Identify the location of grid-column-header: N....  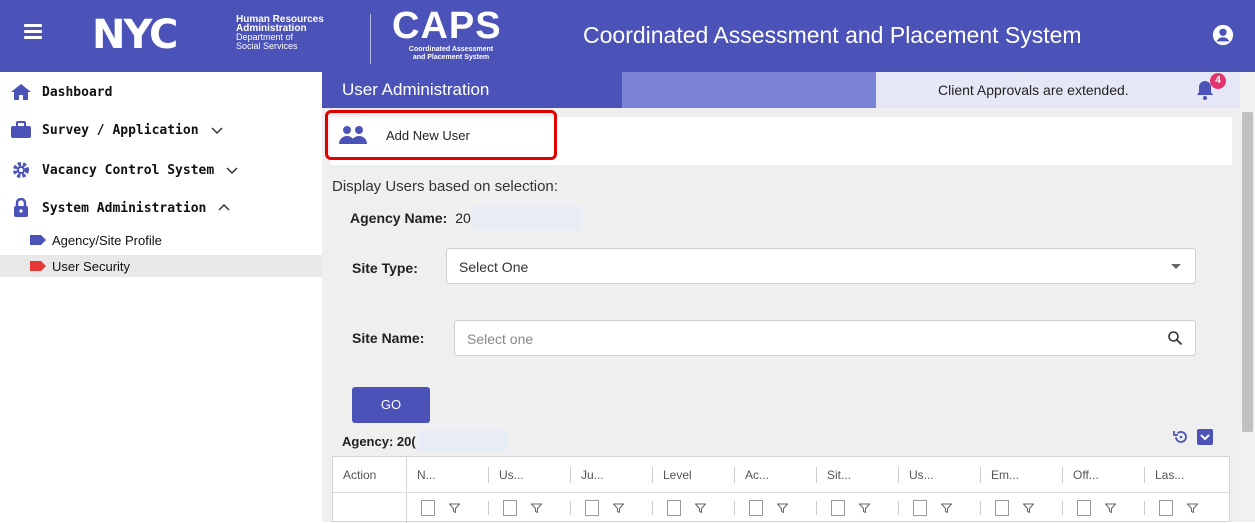
(448, 474).